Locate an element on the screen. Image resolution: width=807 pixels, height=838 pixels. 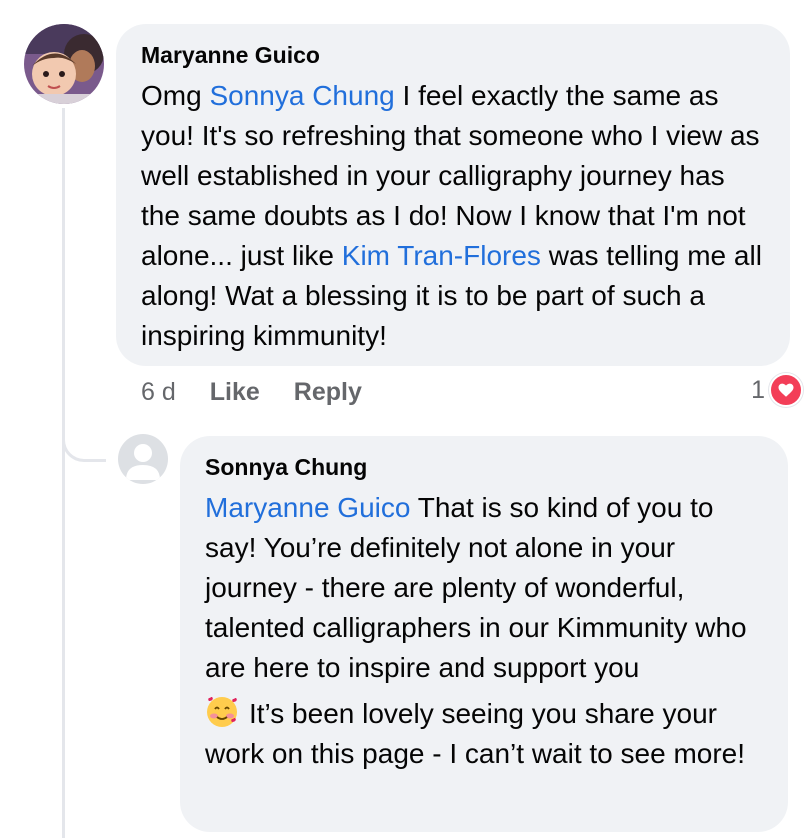
mention-link: Sonnya Chung is located at coordinates (301, 95).